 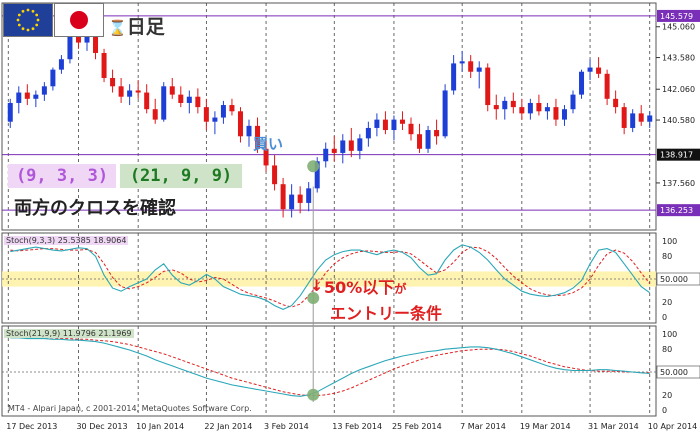 What do you see at coordinates (669, 241) in the screenshot?
I see `stoch1-y-tick-label: 100` at bounding box center [669, 241].